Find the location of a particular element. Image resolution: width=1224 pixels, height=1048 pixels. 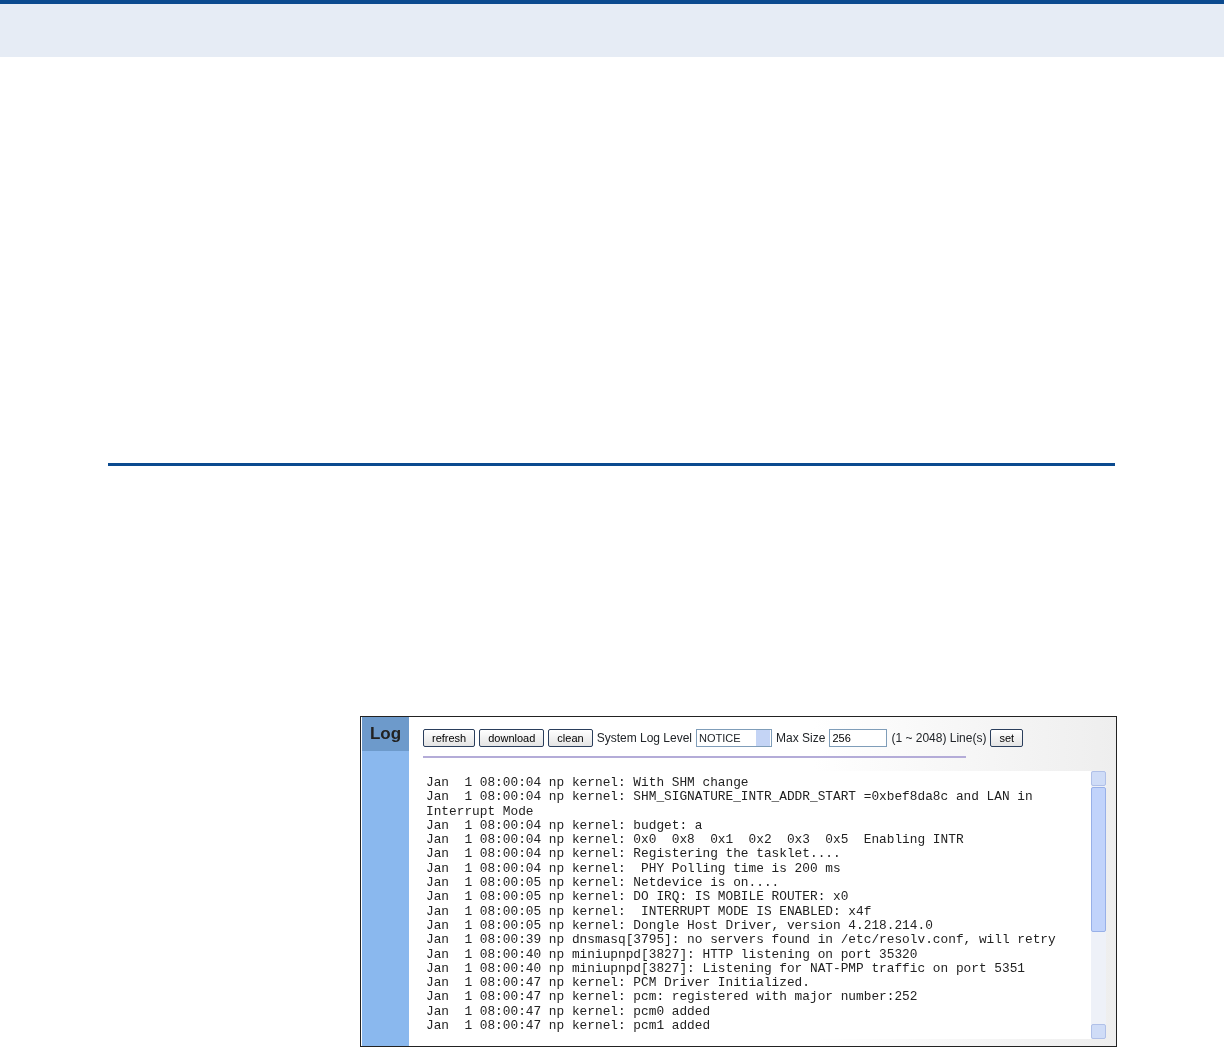

scroll-thumb is located at coordinates (1098, 859).